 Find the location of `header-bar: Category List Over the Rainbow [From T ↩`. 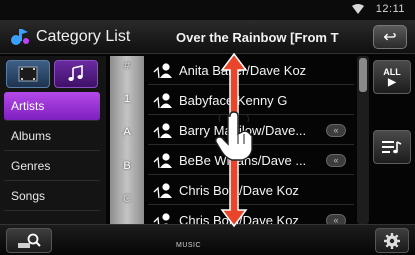

header-bar: Category List Over the Rainbow [From T ↩ is located at coordinates (207, 37).